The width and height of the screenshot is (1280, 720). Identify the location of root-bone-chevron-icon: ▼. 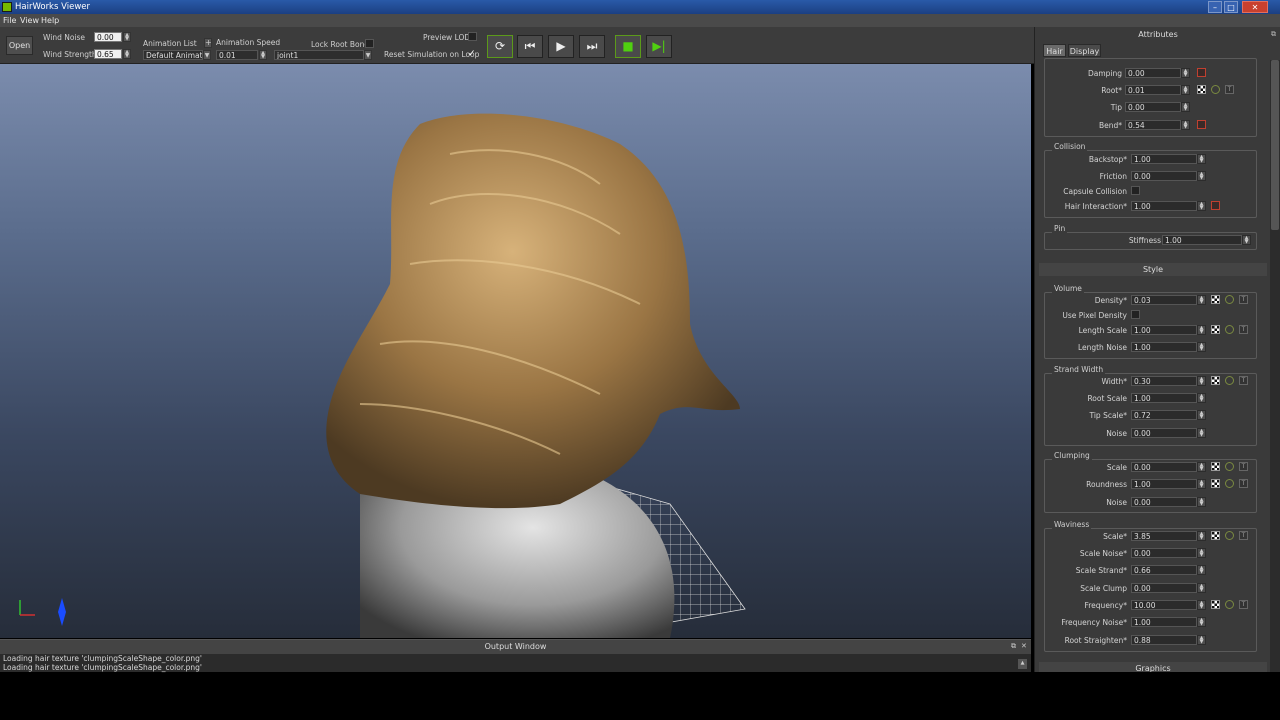
(368, 55).